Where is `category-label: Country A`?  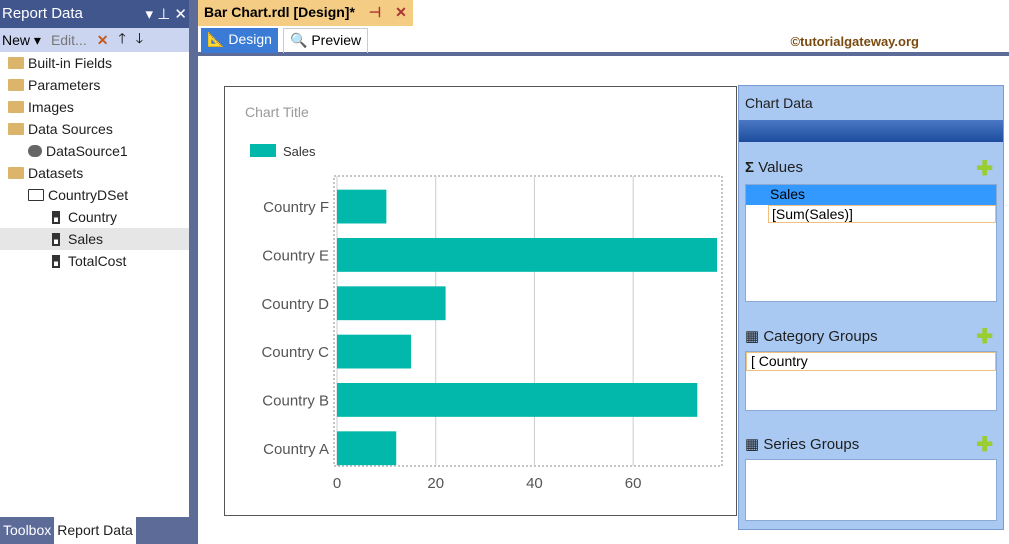
category-label: Country A is located at coordinates (296, 449).